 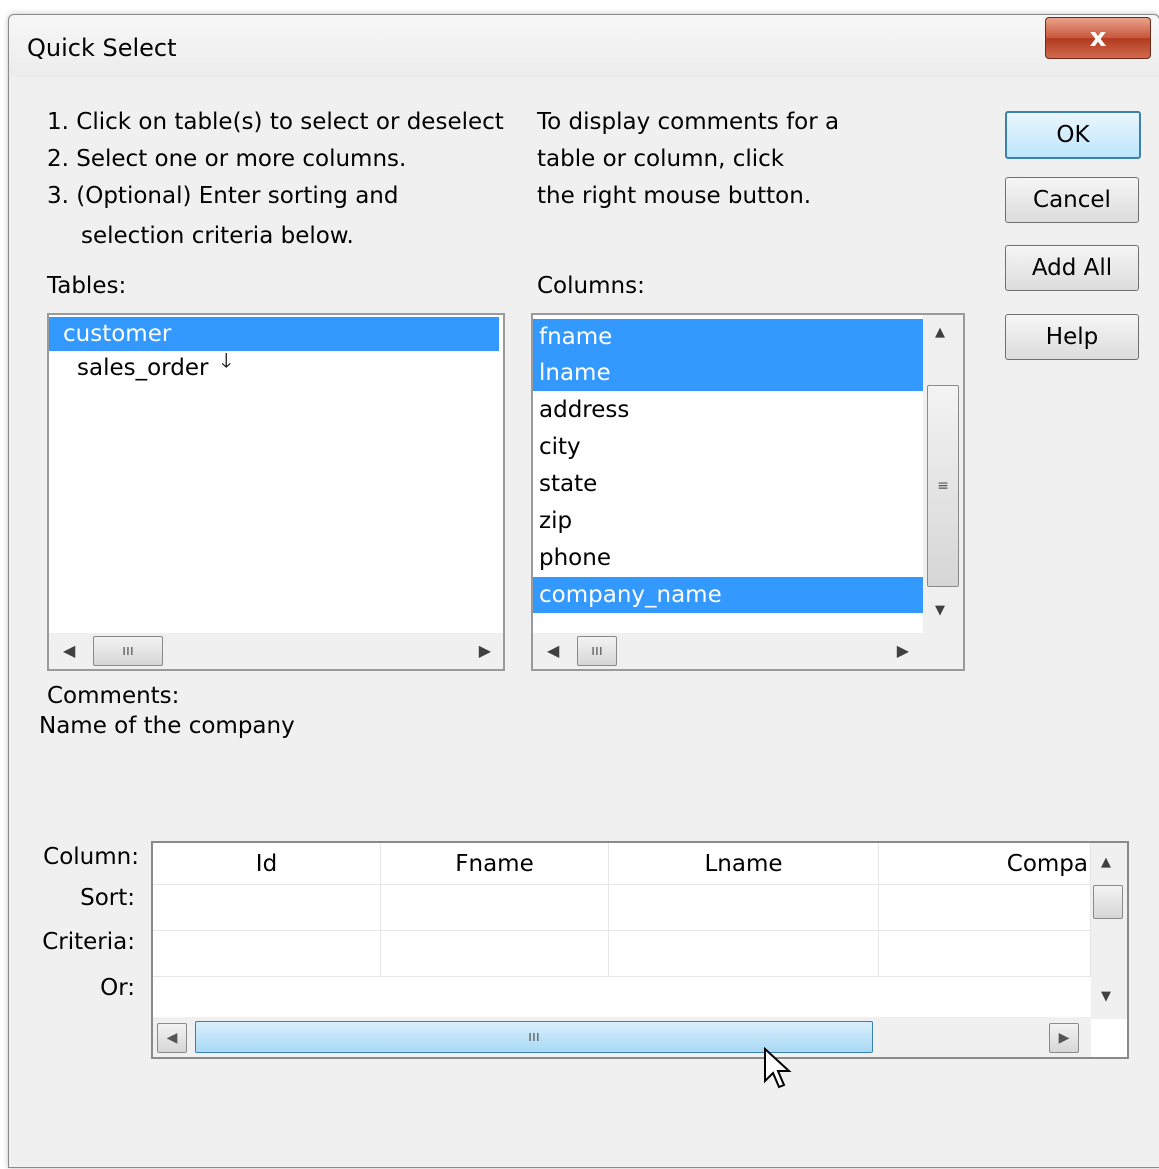 I want to click on columns-vertical-scrollbar: ▲ ≡ ▼, so click(x=943, y=474).